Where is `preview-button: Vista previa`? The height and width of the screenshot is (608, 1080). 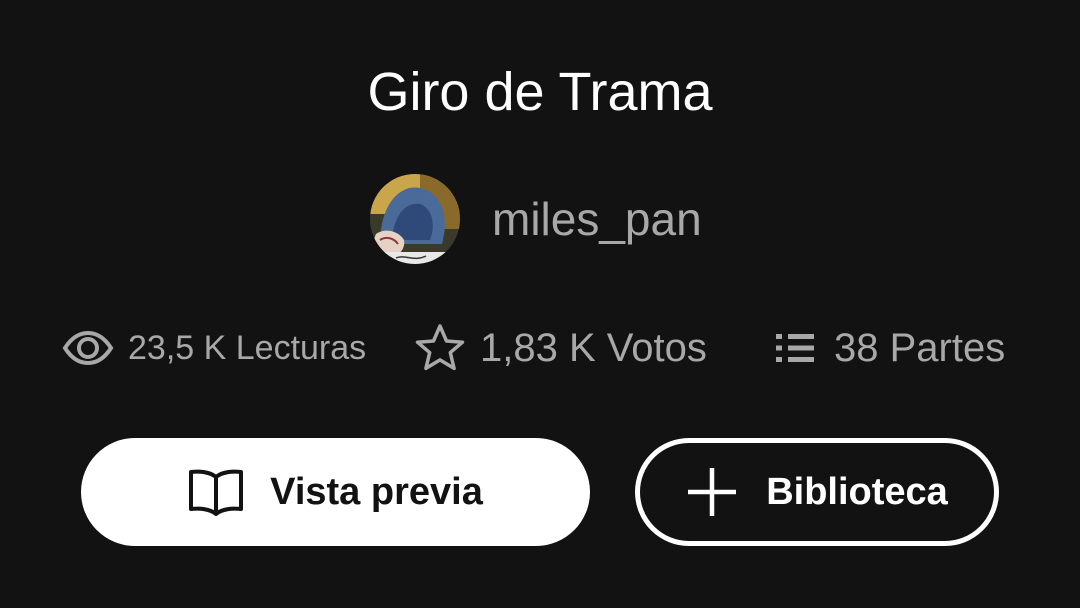 preview-button: Vista previa is located at coordinates (335, 492).